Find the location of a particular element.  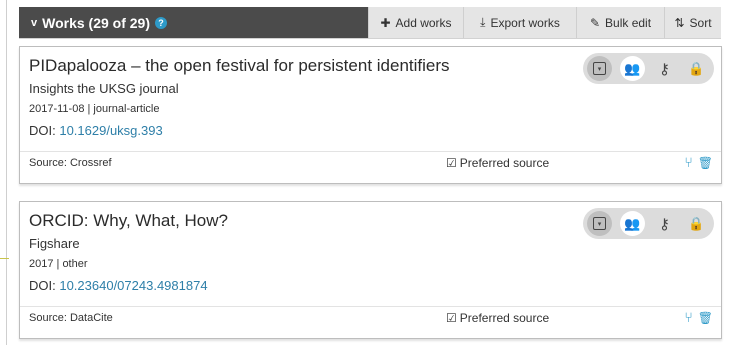

export-works-label: Export works is located at coordinates (525, 22).